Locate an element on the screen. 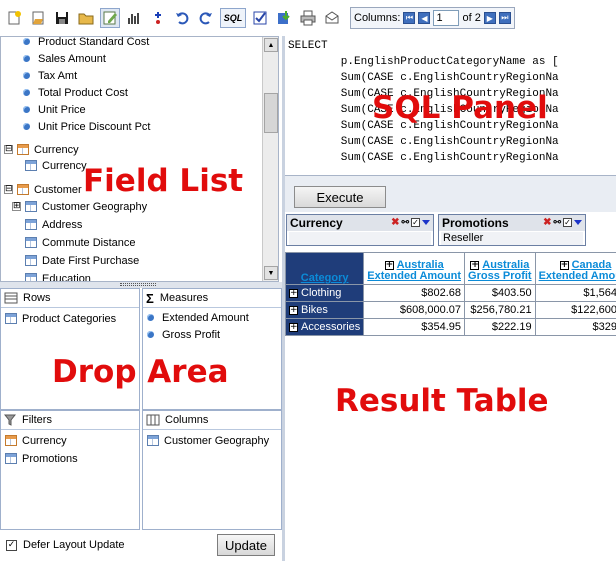  export-icon is located at coordinates (284, 18).